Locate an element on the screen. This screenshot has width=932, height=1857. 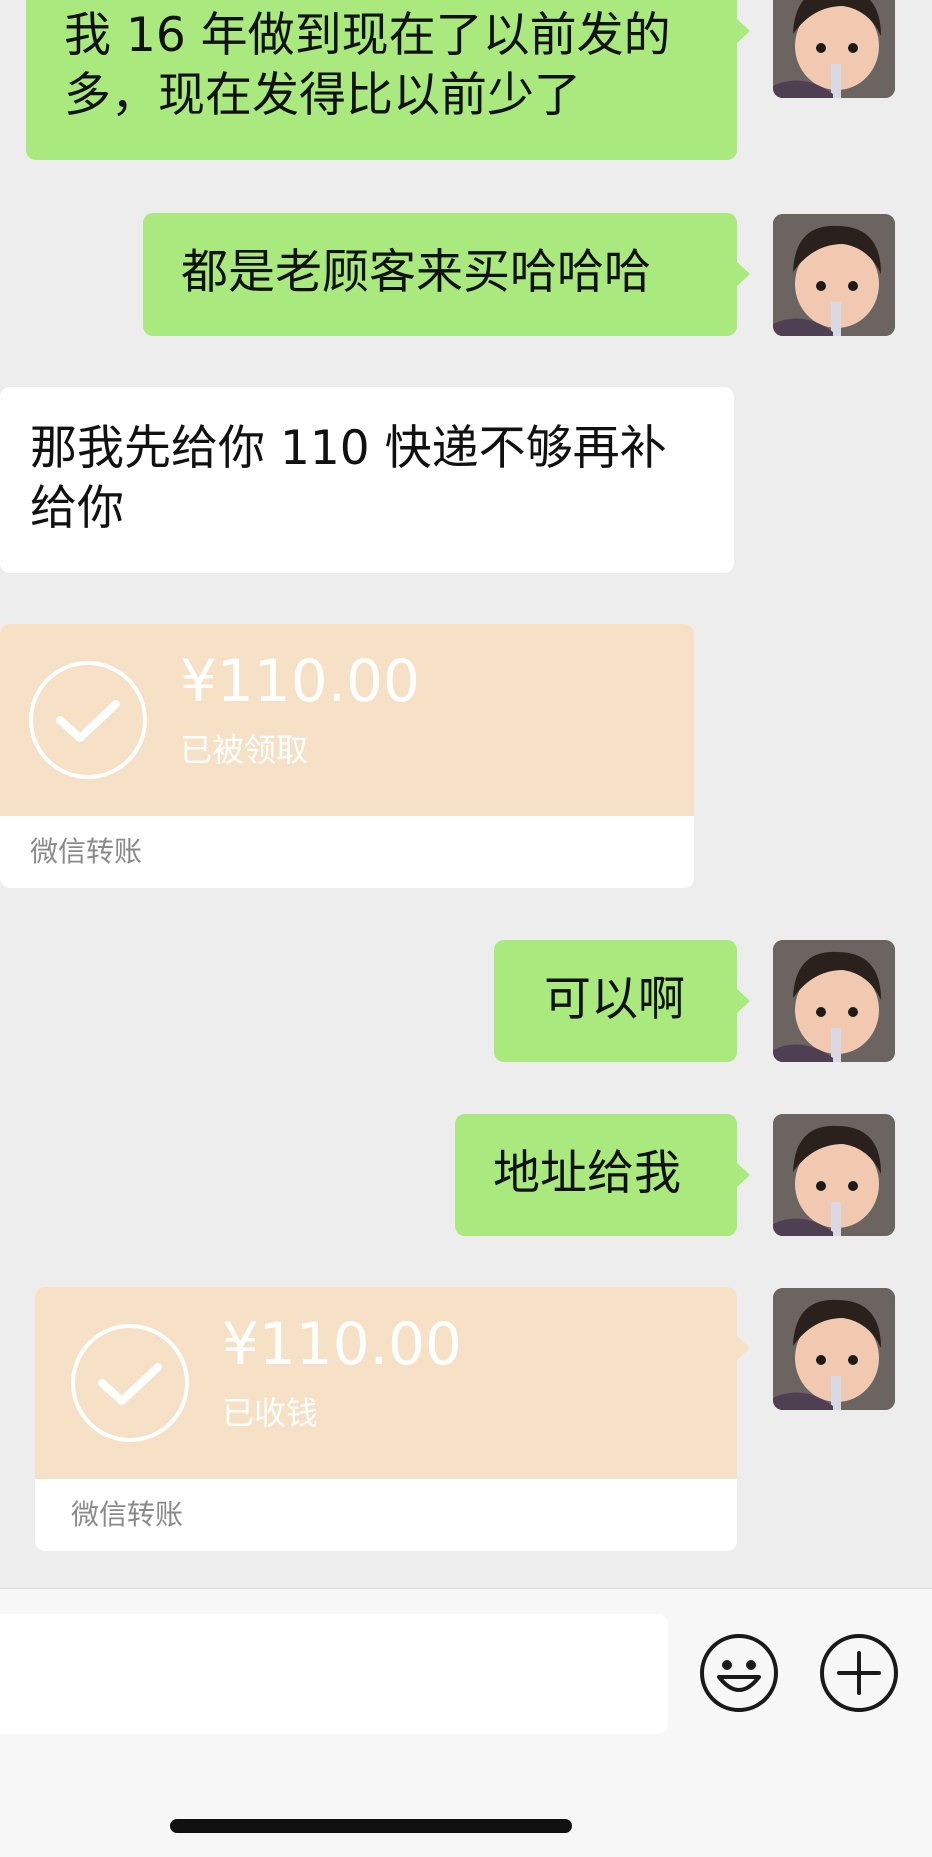
message-text-line: 都是老顾客来买哈哈哈 is located at coordinates (416, 272).